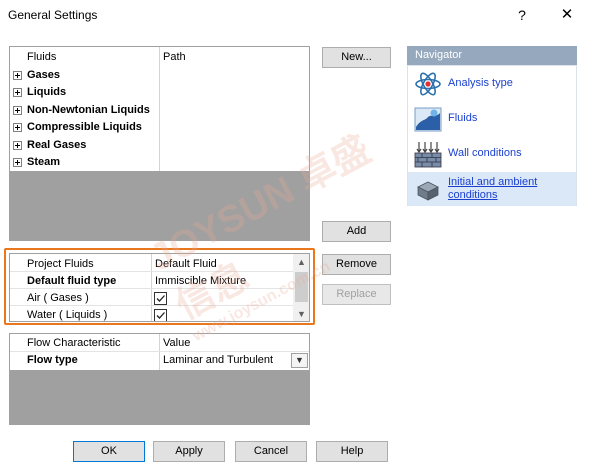 The height and width of the screenshot is (475, 590). Describe the element at coordinates (47, 92) in the screenshot. I see `fluid-group-label: Liquids` at that location.